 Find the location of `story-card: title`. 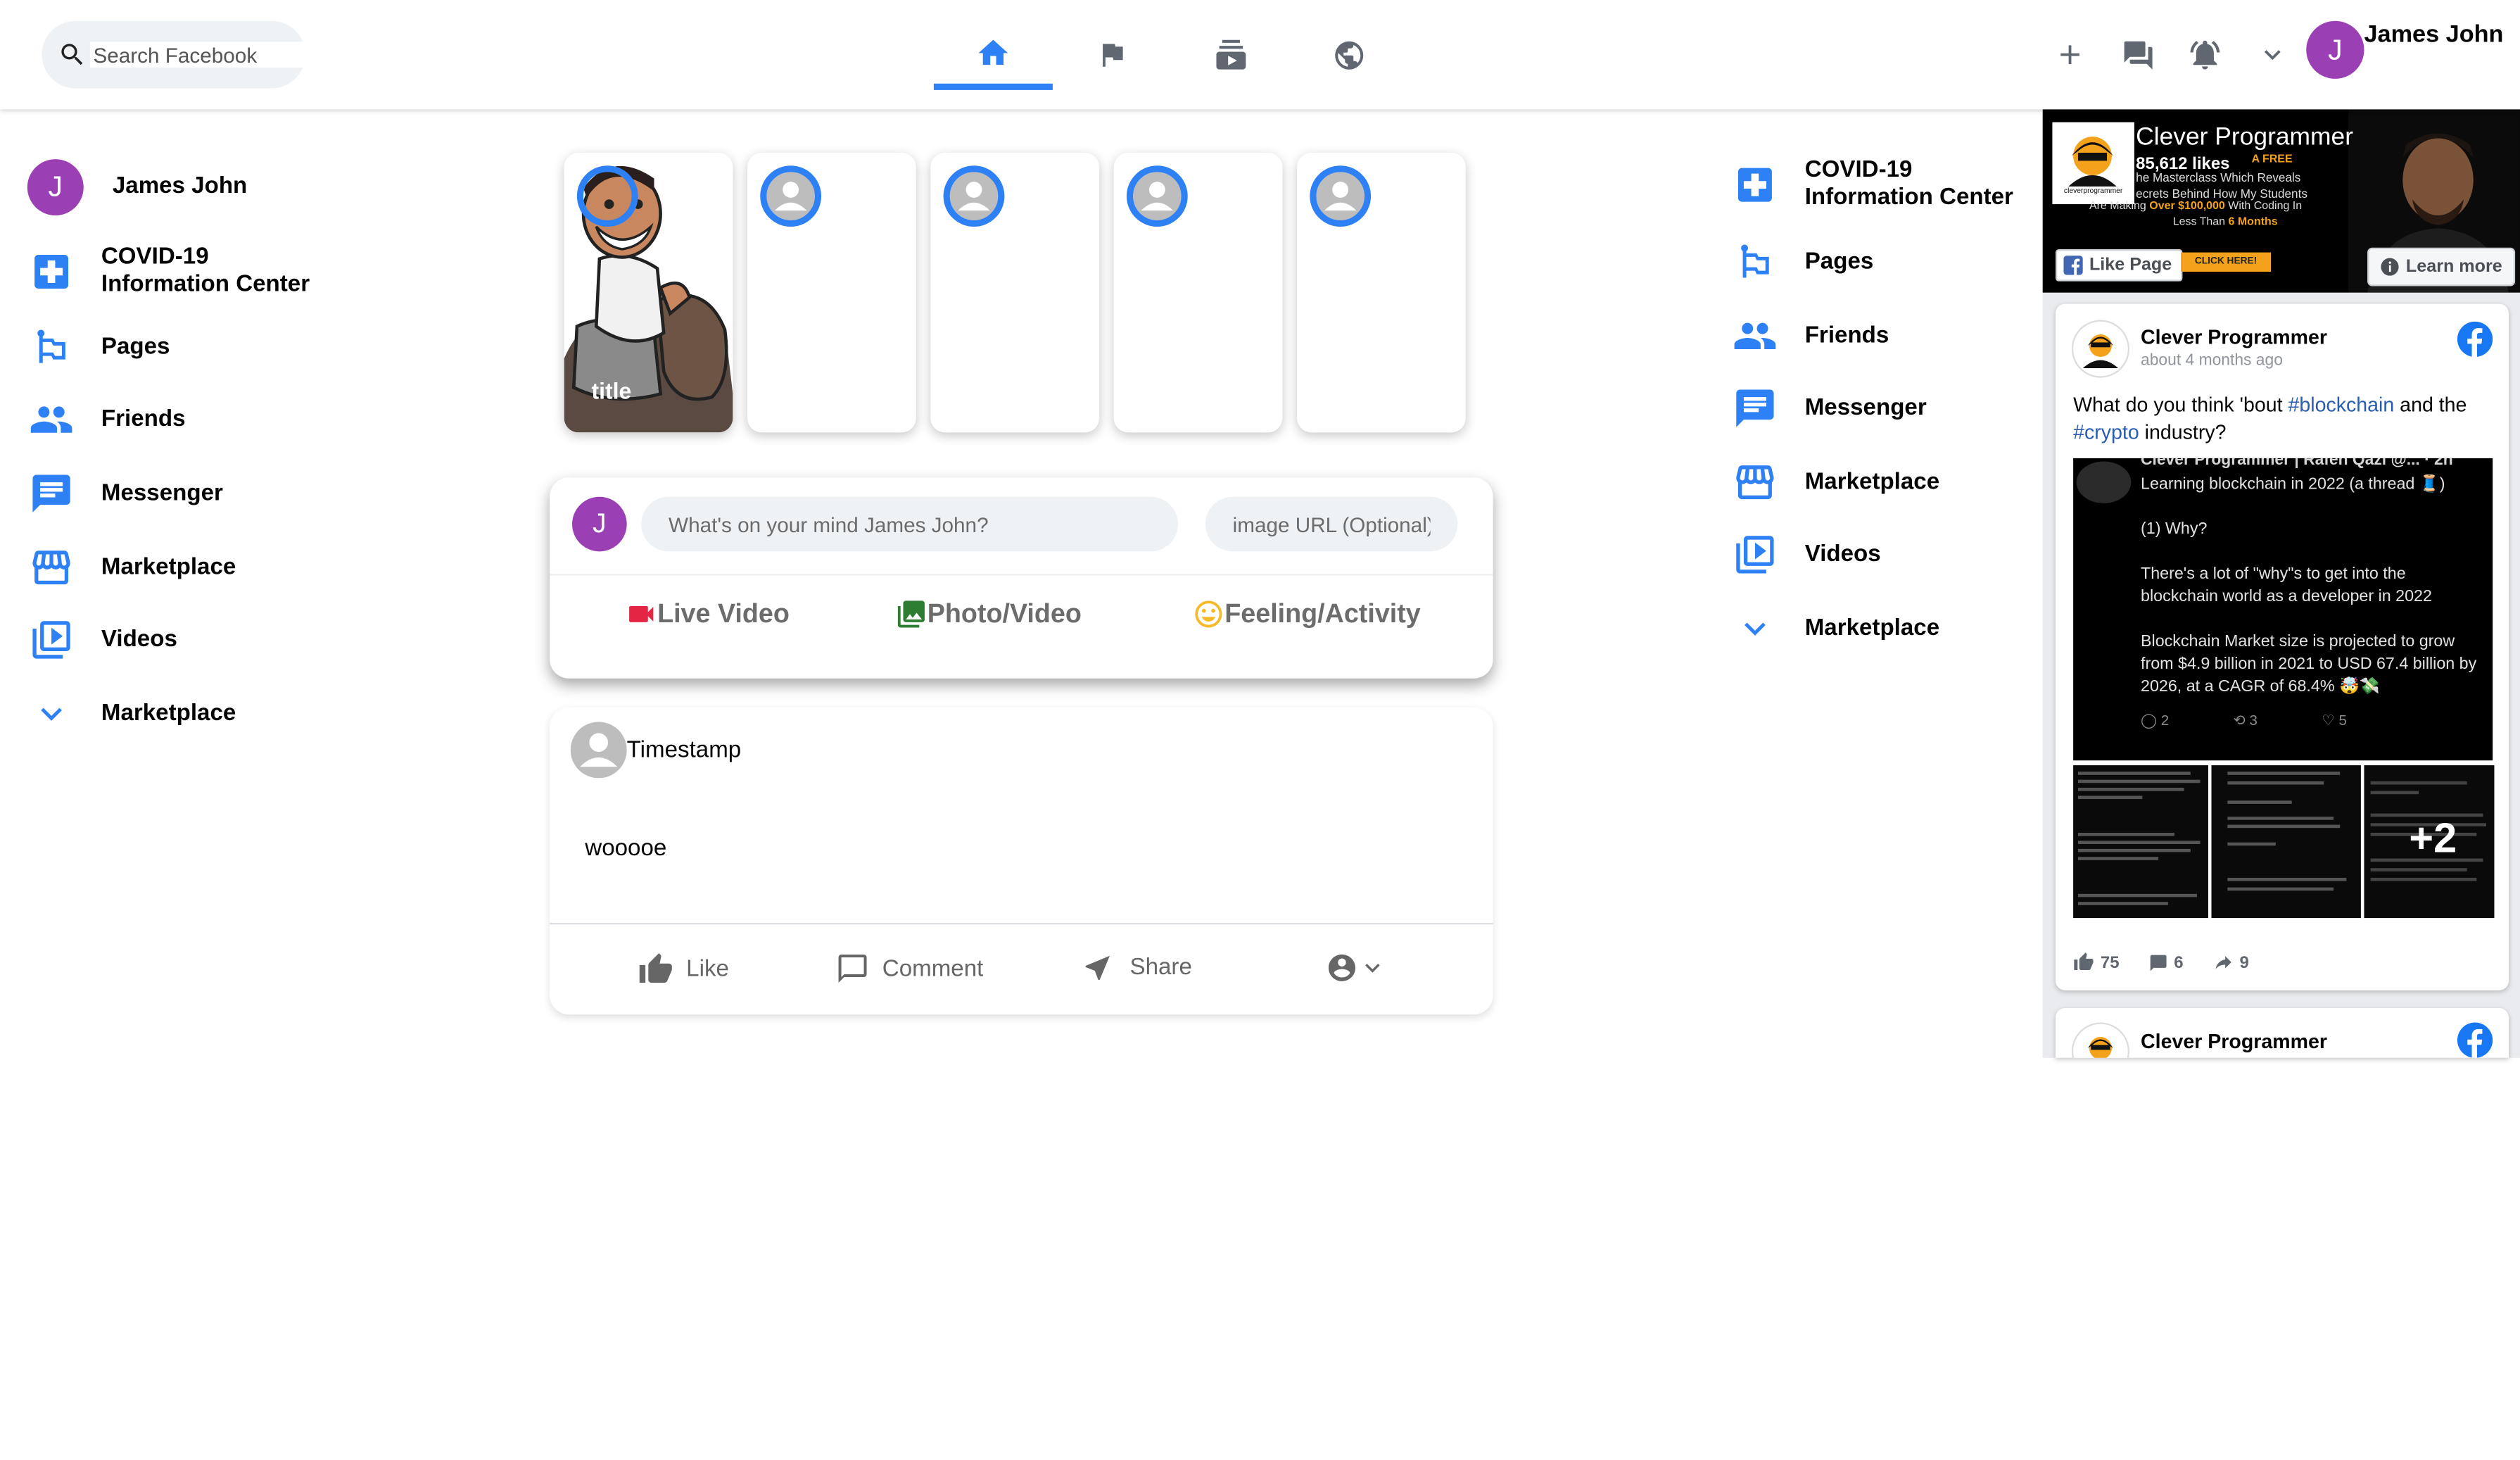

story-card: title is located at coordinates (648, 292).